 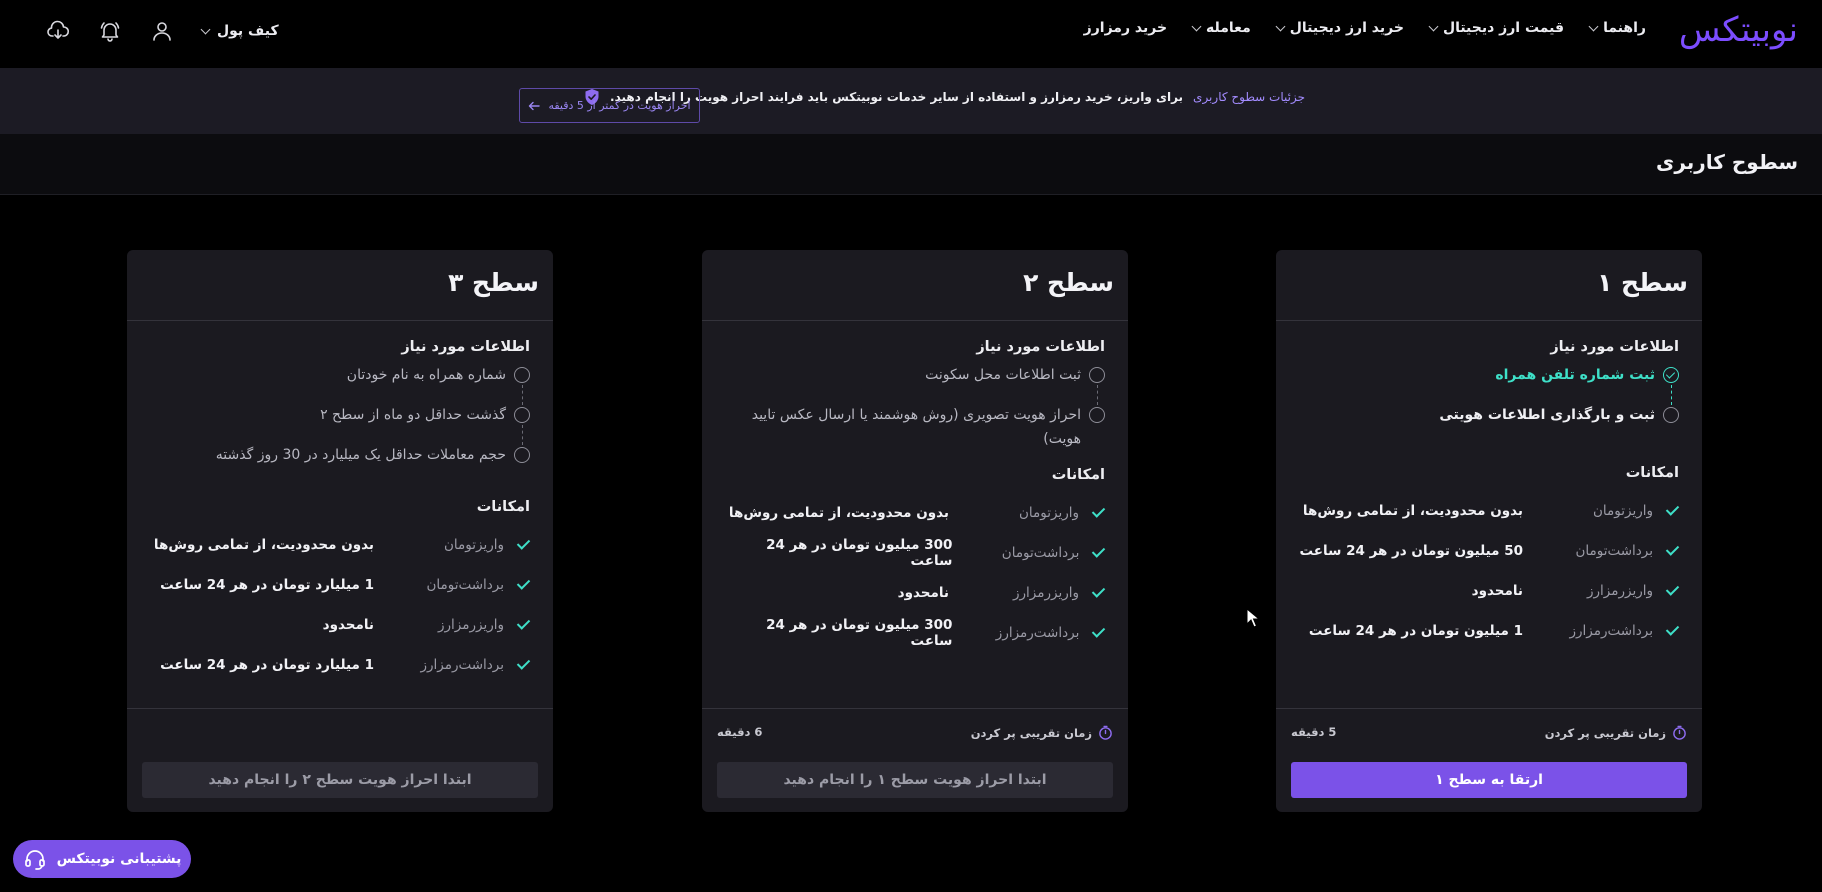 I want to click on nav-buy-digital-currency-label: خرید ارز دیجیتال, so click(x=1346, y=28).